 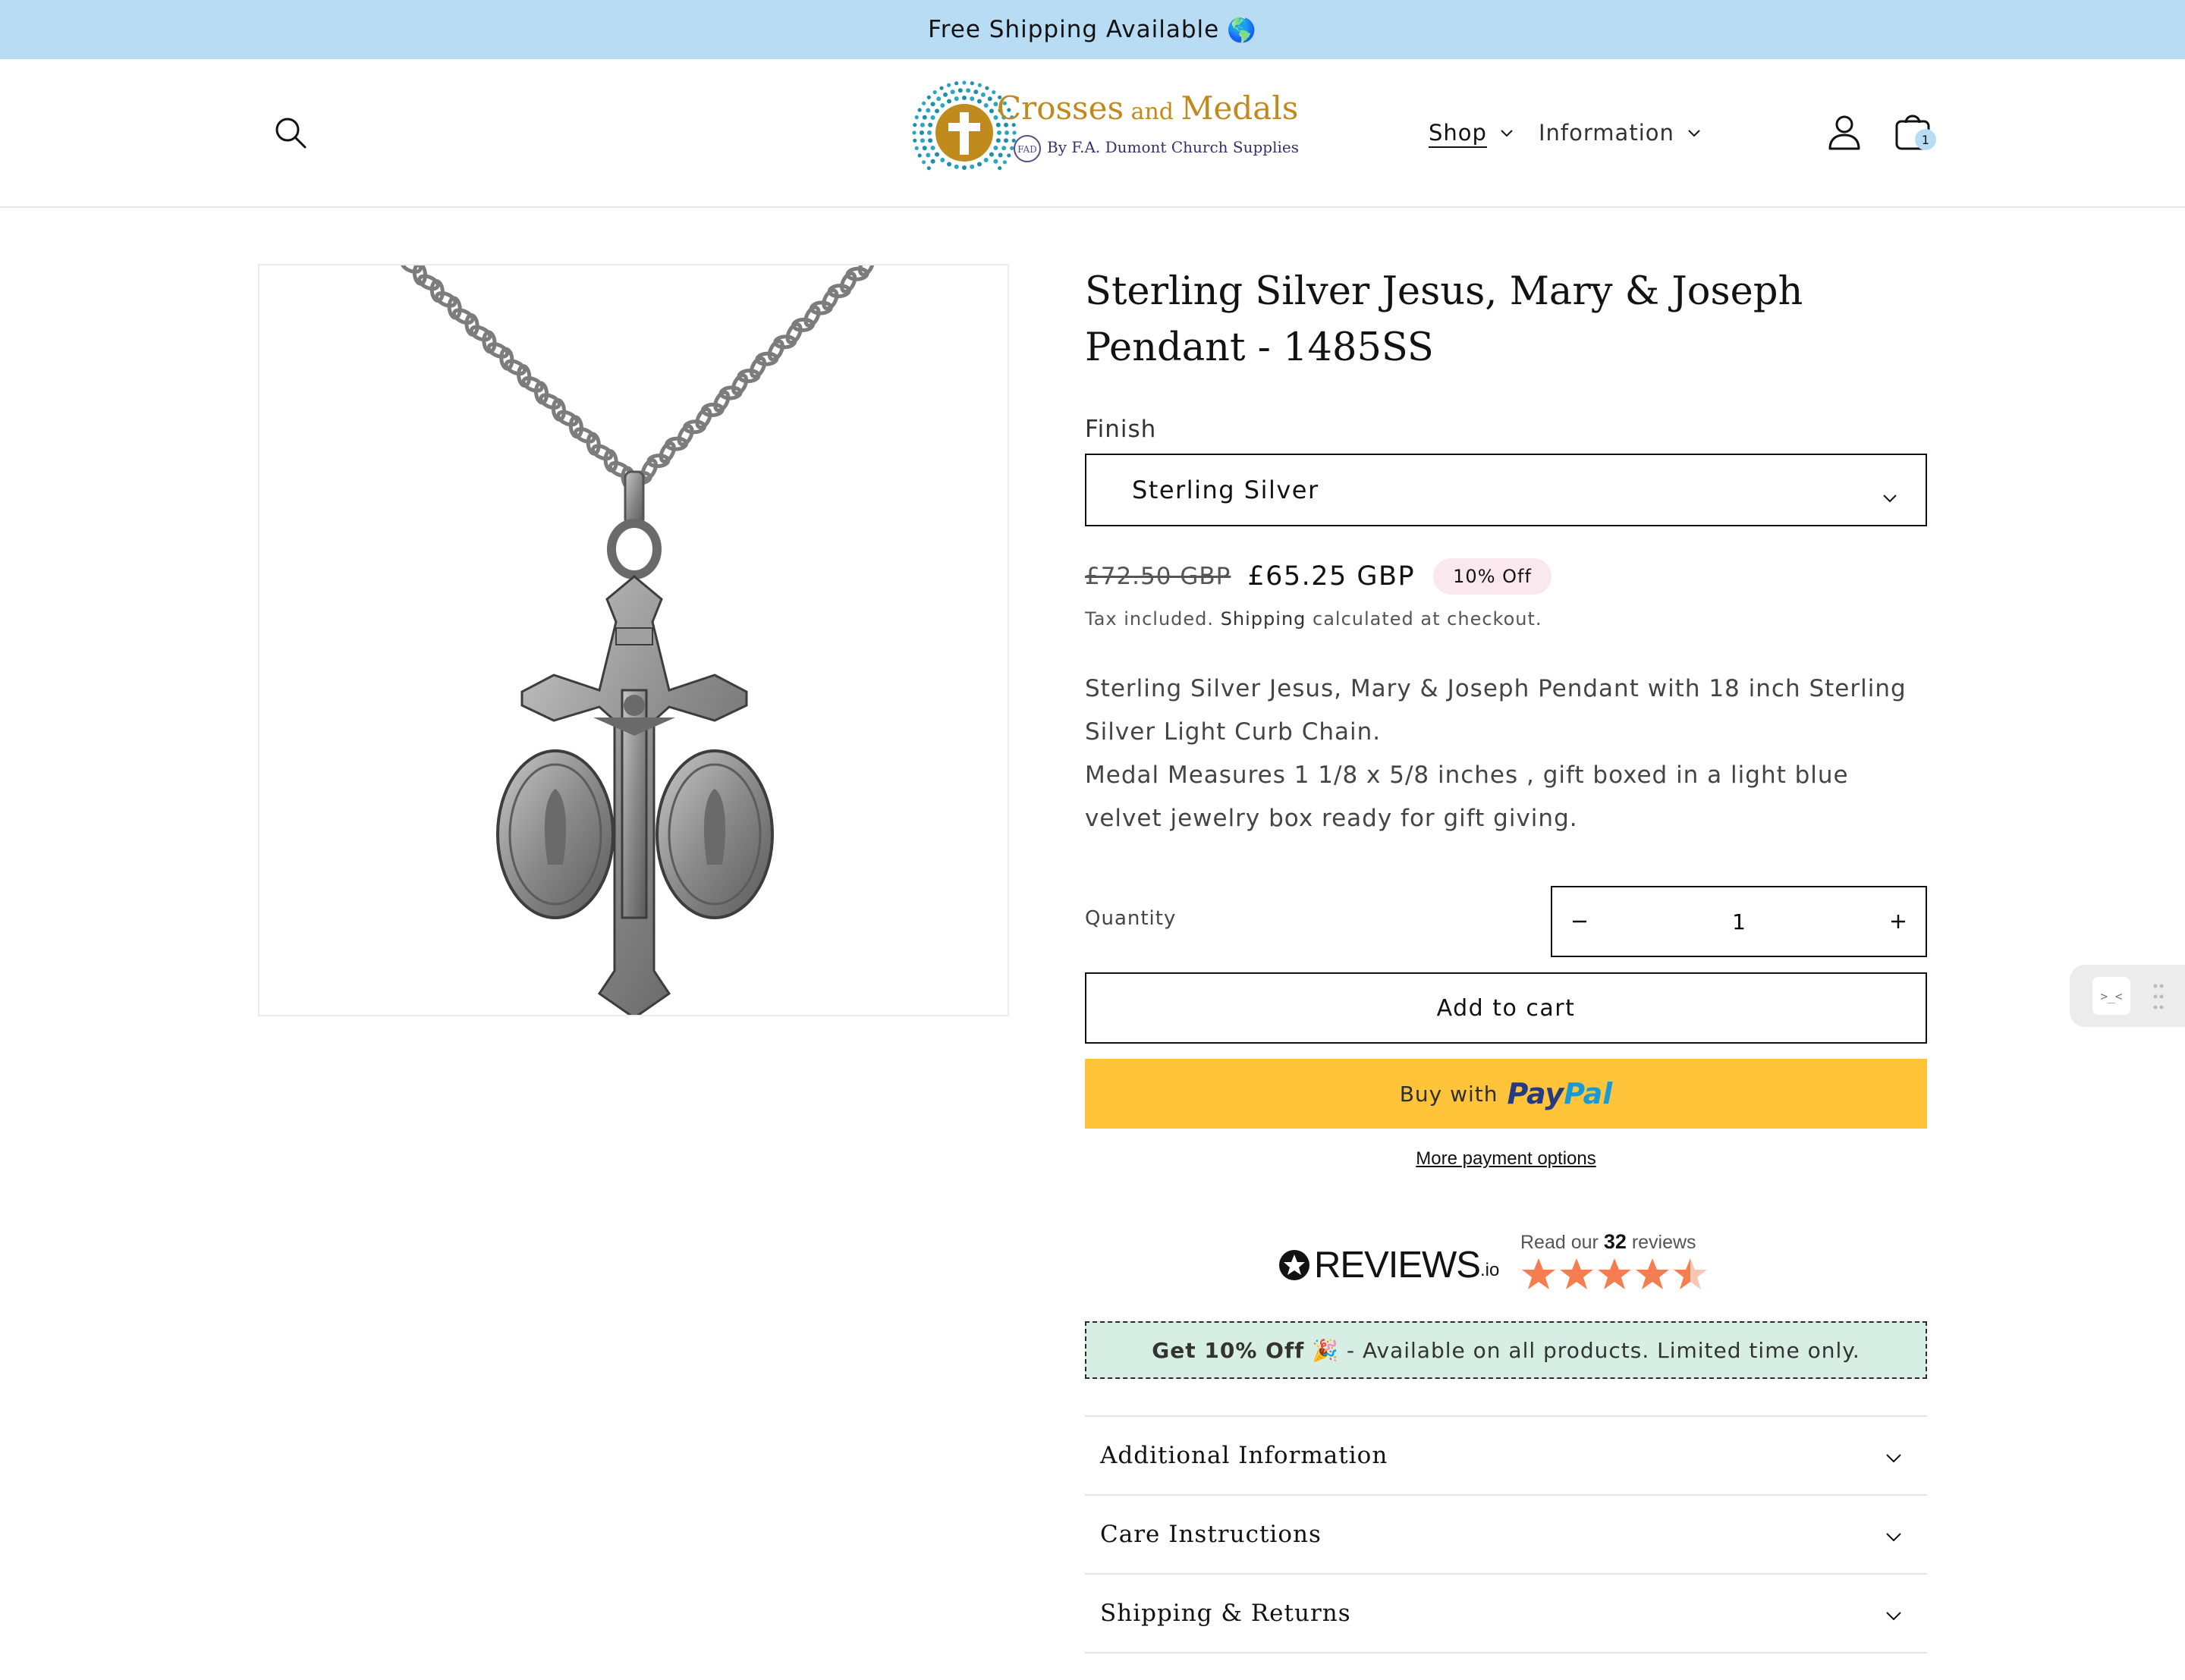 What do you see at coordinates (1427, 619) in the screenshot?
I see `tax-suffix: calculated at checkout.` at bounding box center [1427, 619].